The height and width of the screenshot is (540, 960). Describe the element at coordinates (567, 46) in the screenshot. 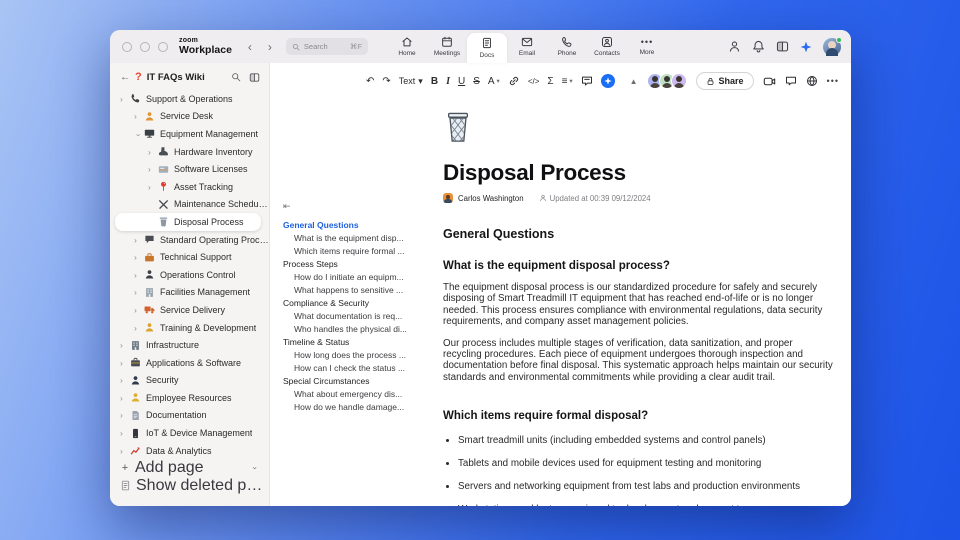

I see `tab-phone: Phone` at that location.